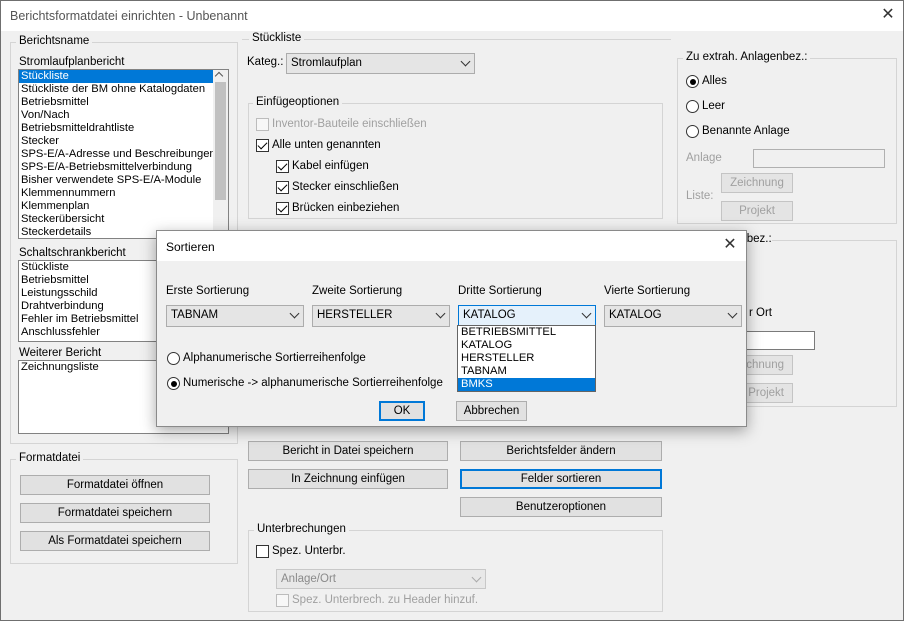 This screenshot has height=621, width=904. I want to click on cancel-button: Abbrechen, so click(491, 411).